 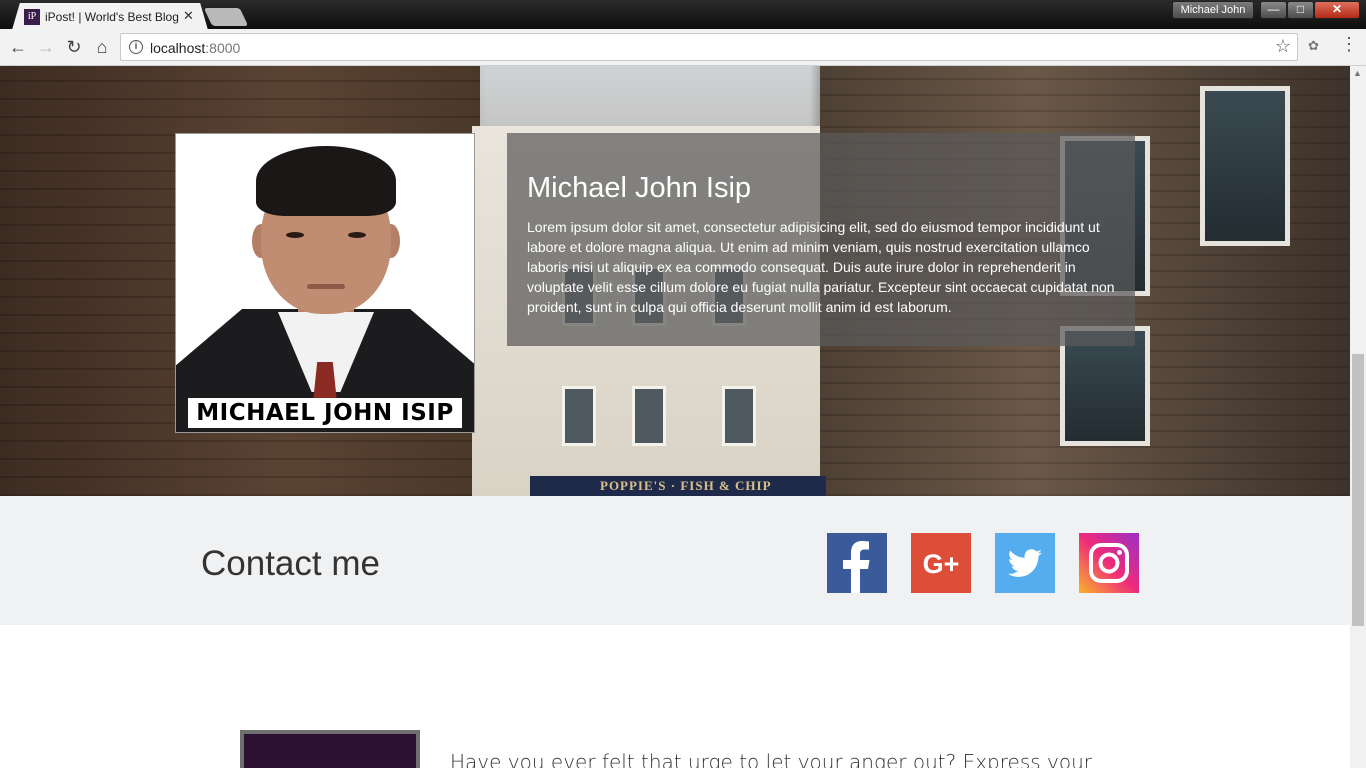 I want to click on tab-title: iPost! | World's Best Blog, so click(x=112, y=17).